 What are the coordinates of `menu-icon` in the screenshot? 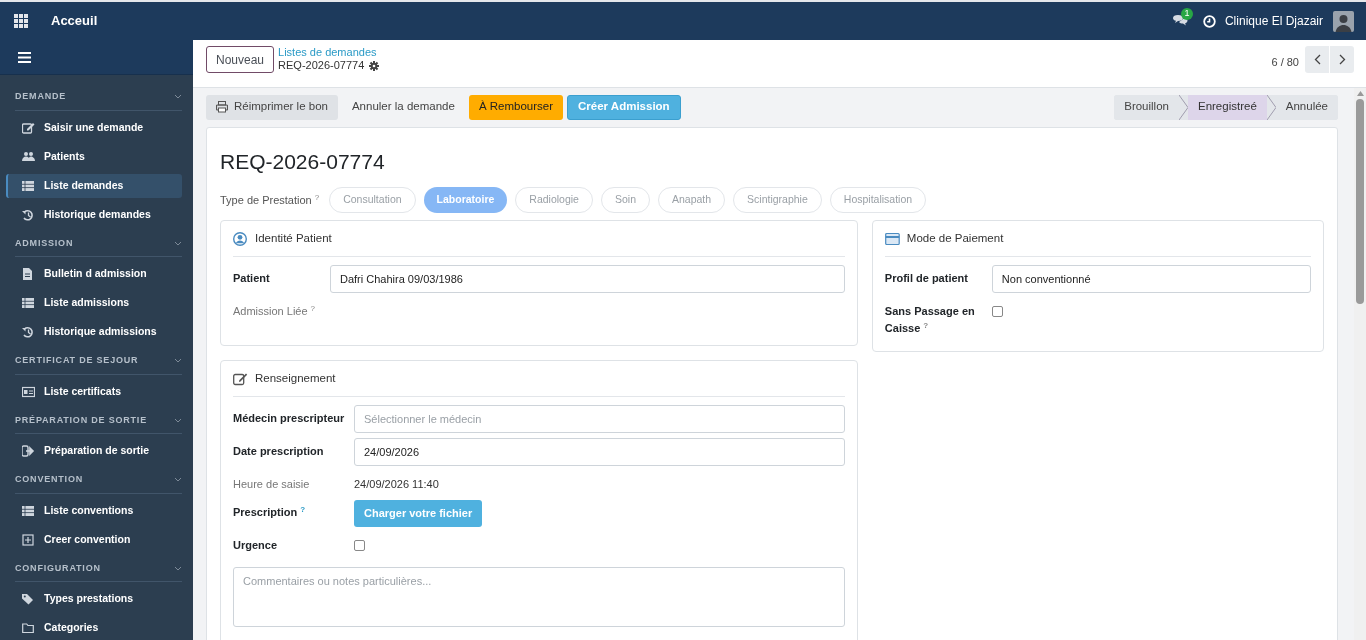 It's located at (24, 57).